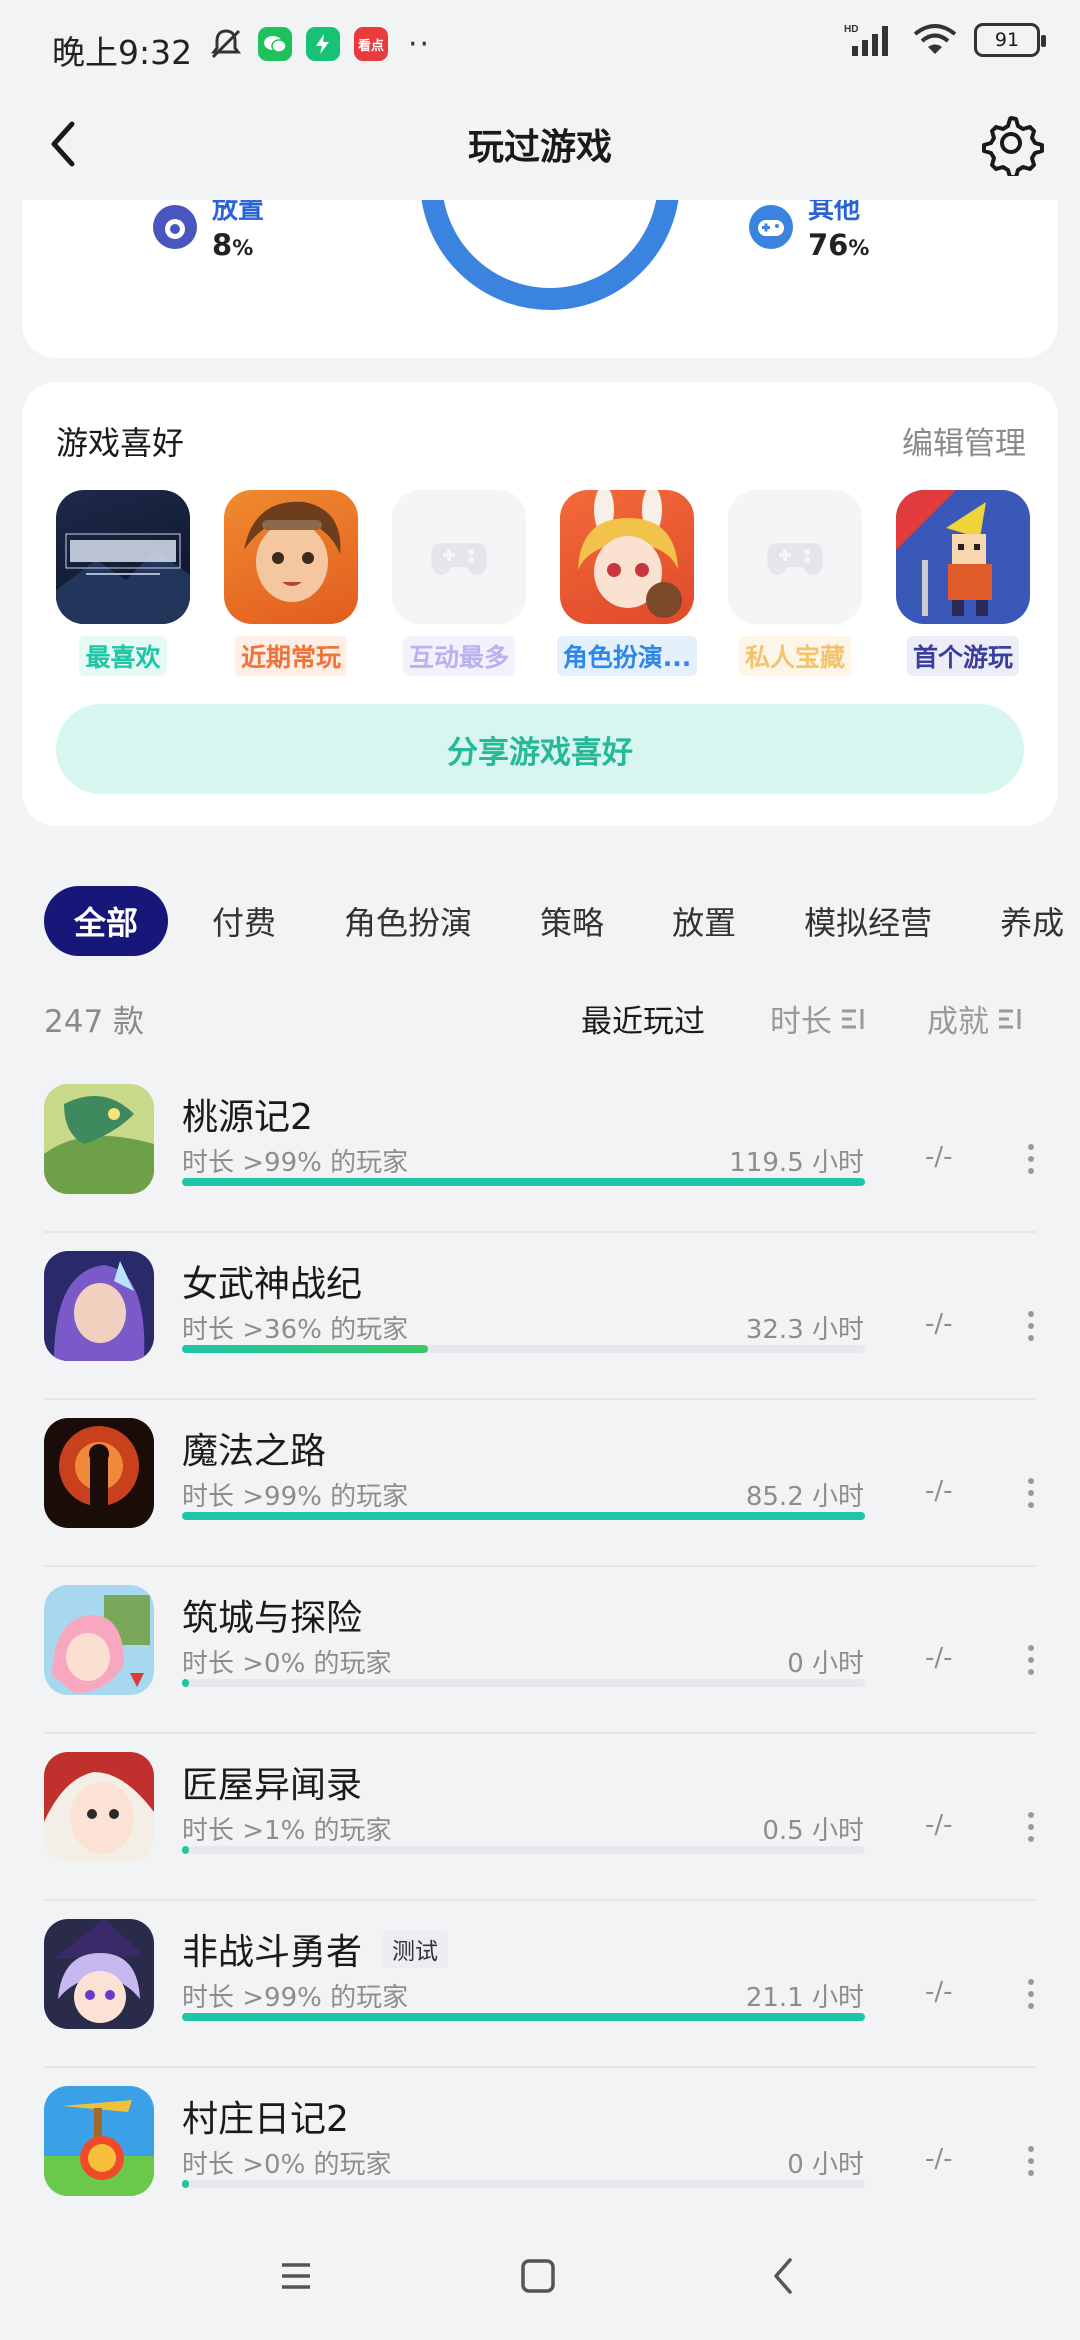  What do you see at coordinates (415, 1949) in the screenshot?
I see `game-tag: 测试` at bounding box center [415, 1949].